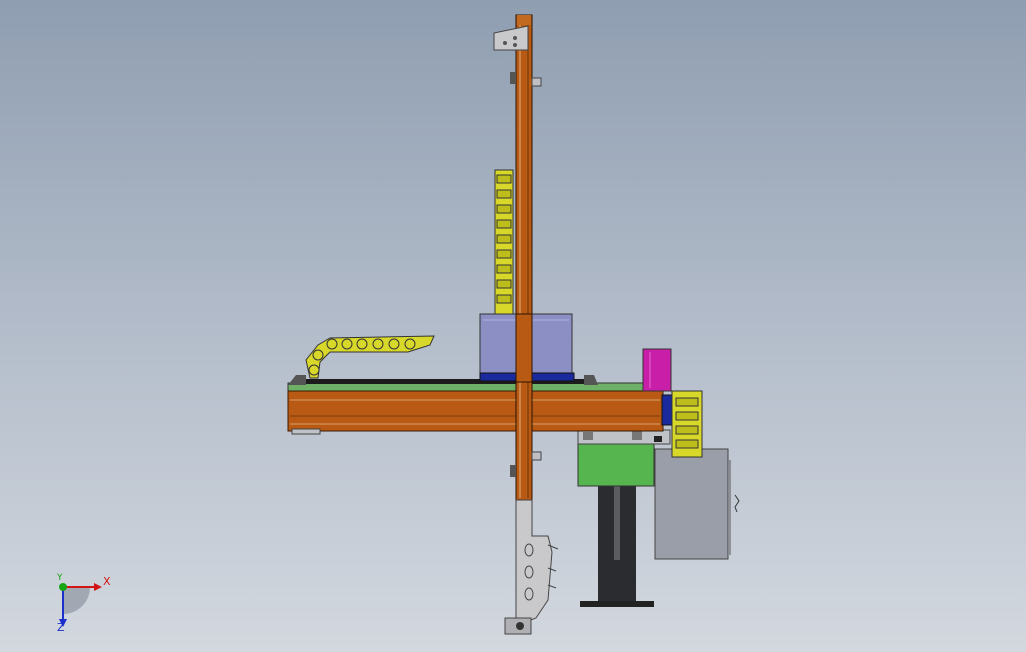  I want to click on side-cable-chain, so click(687, 424).